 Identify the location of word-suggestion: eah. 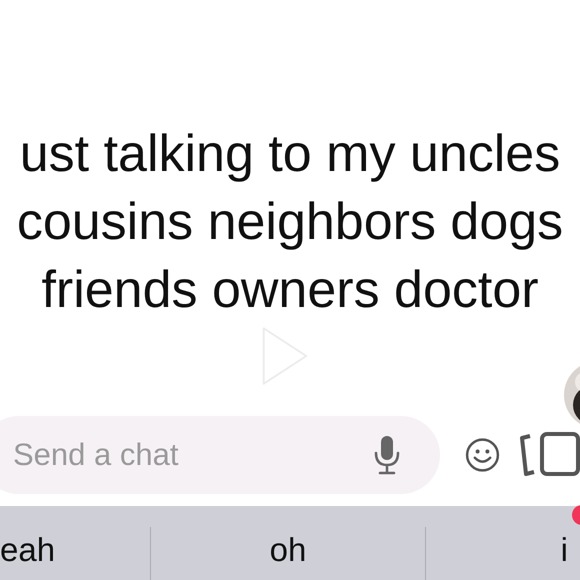
(75, 553).